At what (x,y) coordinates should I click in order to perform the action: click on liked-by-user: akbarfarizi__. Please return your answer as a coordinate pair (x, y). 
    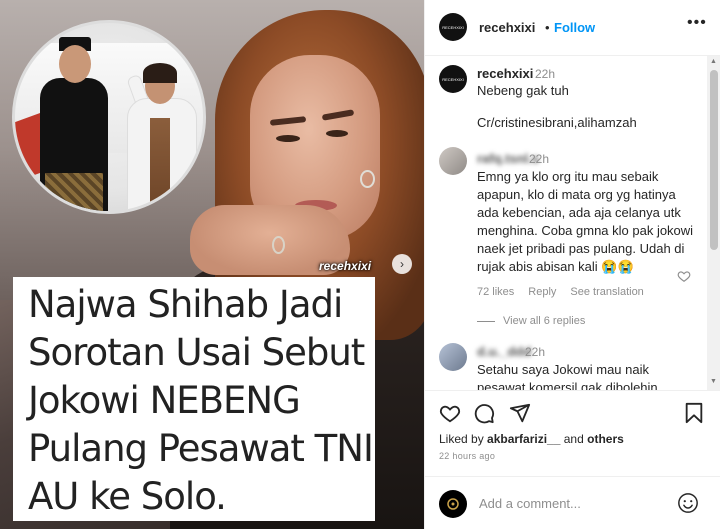
    Looking at the image, I should click on (523, 439).